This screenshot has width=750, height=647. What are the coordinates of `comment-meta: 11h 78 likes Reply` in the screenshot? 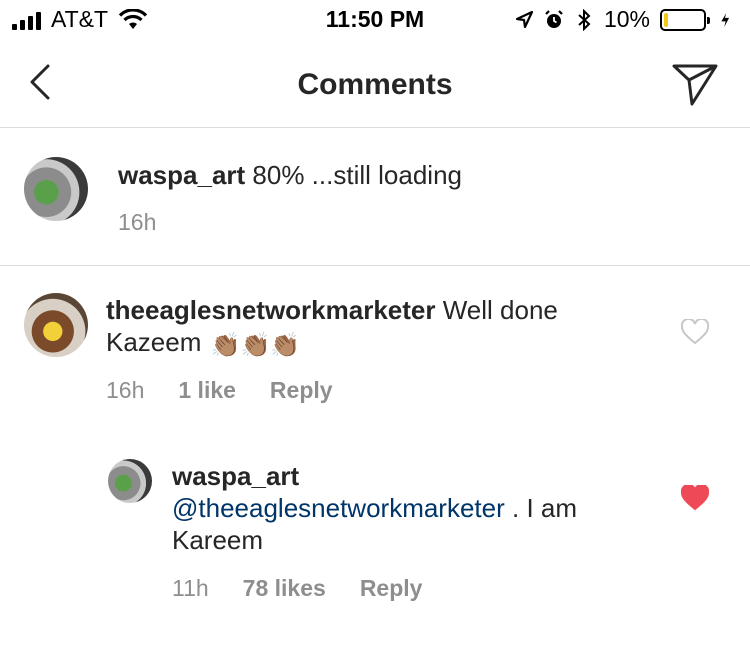 It's located at (297, 588).